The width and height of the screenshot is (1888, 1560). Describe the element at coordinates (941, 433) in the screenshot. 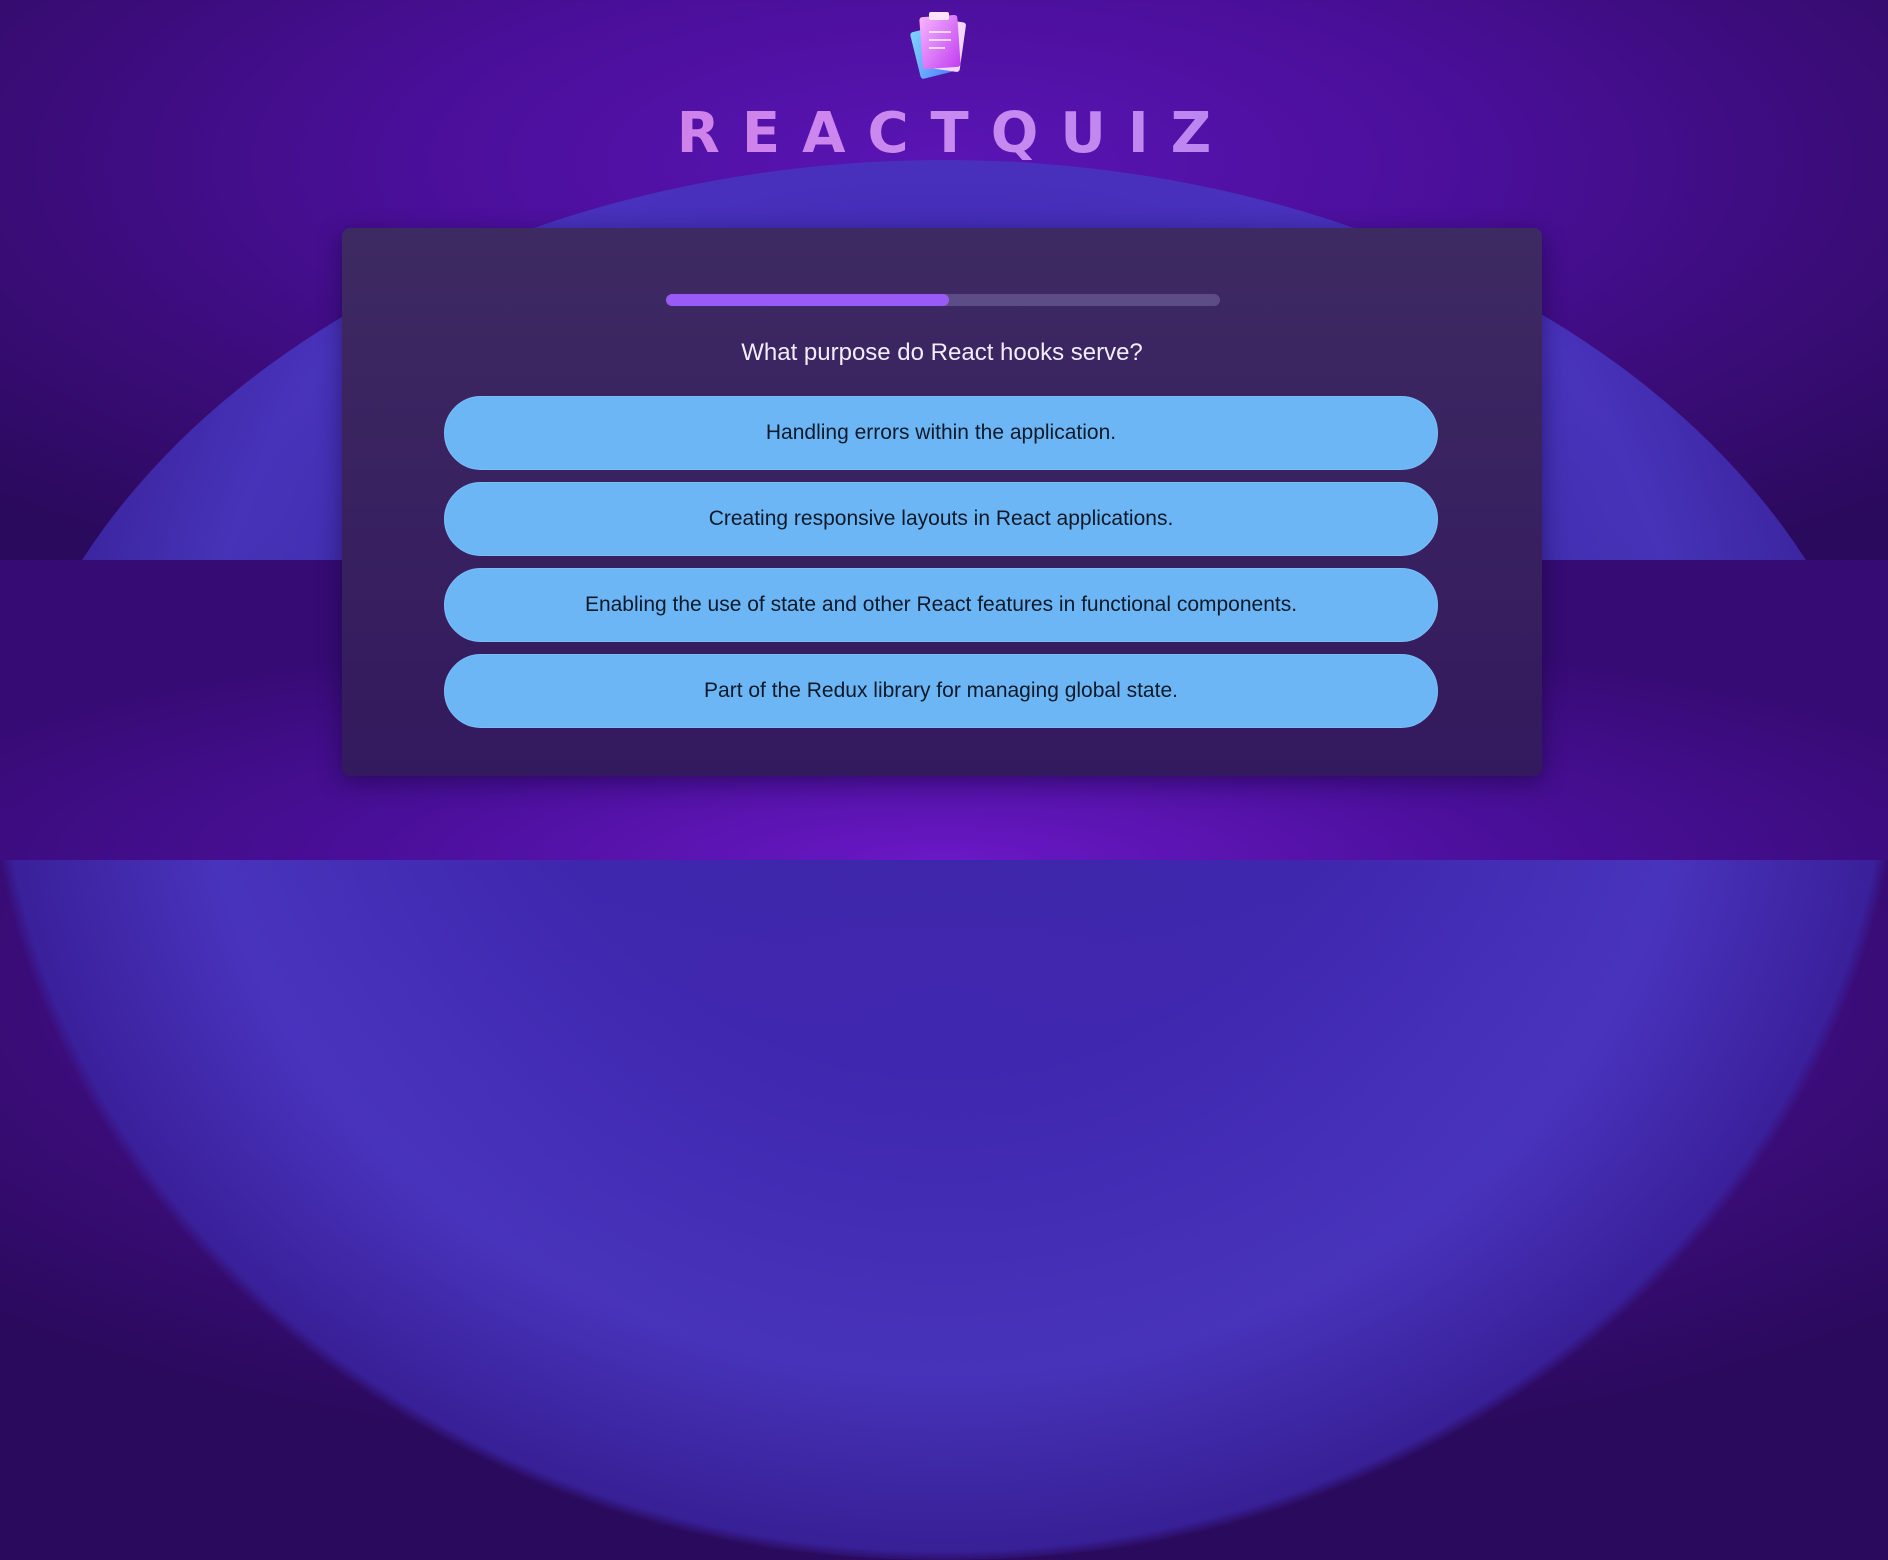

I see `answer-option-1: Handling errors within the application.` at that location.